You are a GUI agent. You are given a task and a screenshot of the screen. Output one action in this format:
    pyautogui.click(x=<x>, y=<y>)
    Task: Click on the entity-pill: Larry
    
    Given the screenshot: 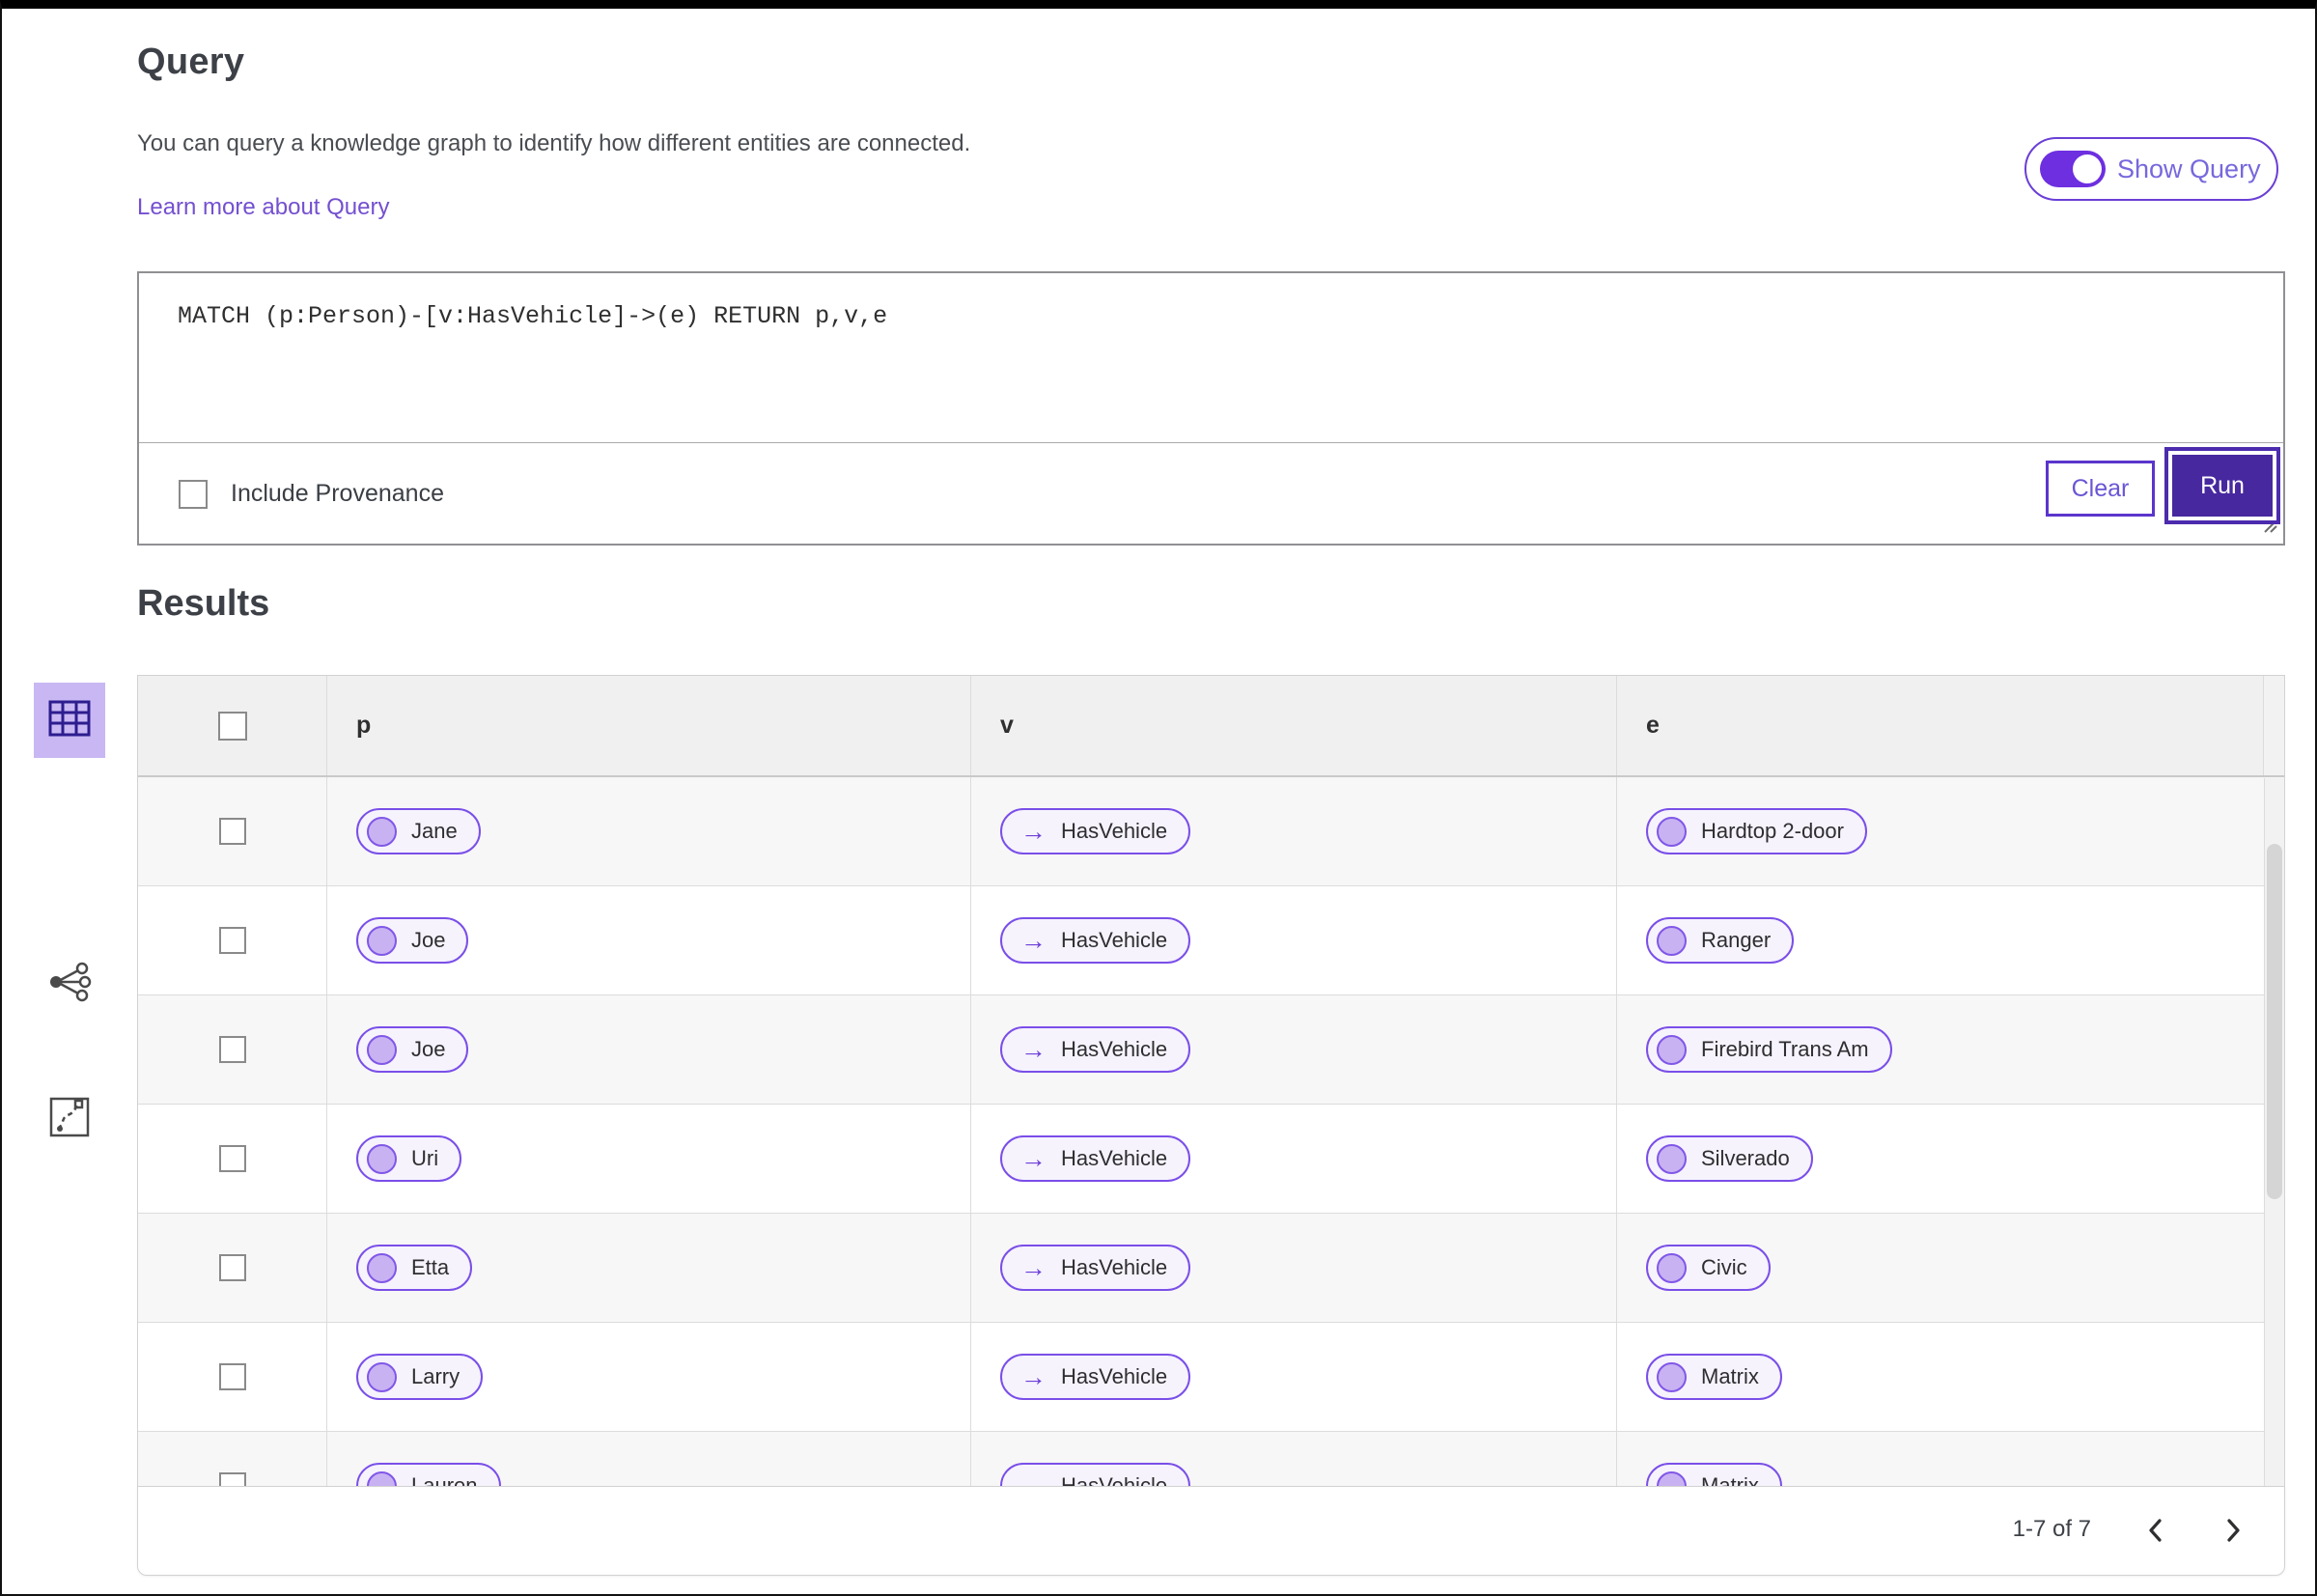 What is the action you would take?
    pyautogui.click(x=420, y=1377)
    